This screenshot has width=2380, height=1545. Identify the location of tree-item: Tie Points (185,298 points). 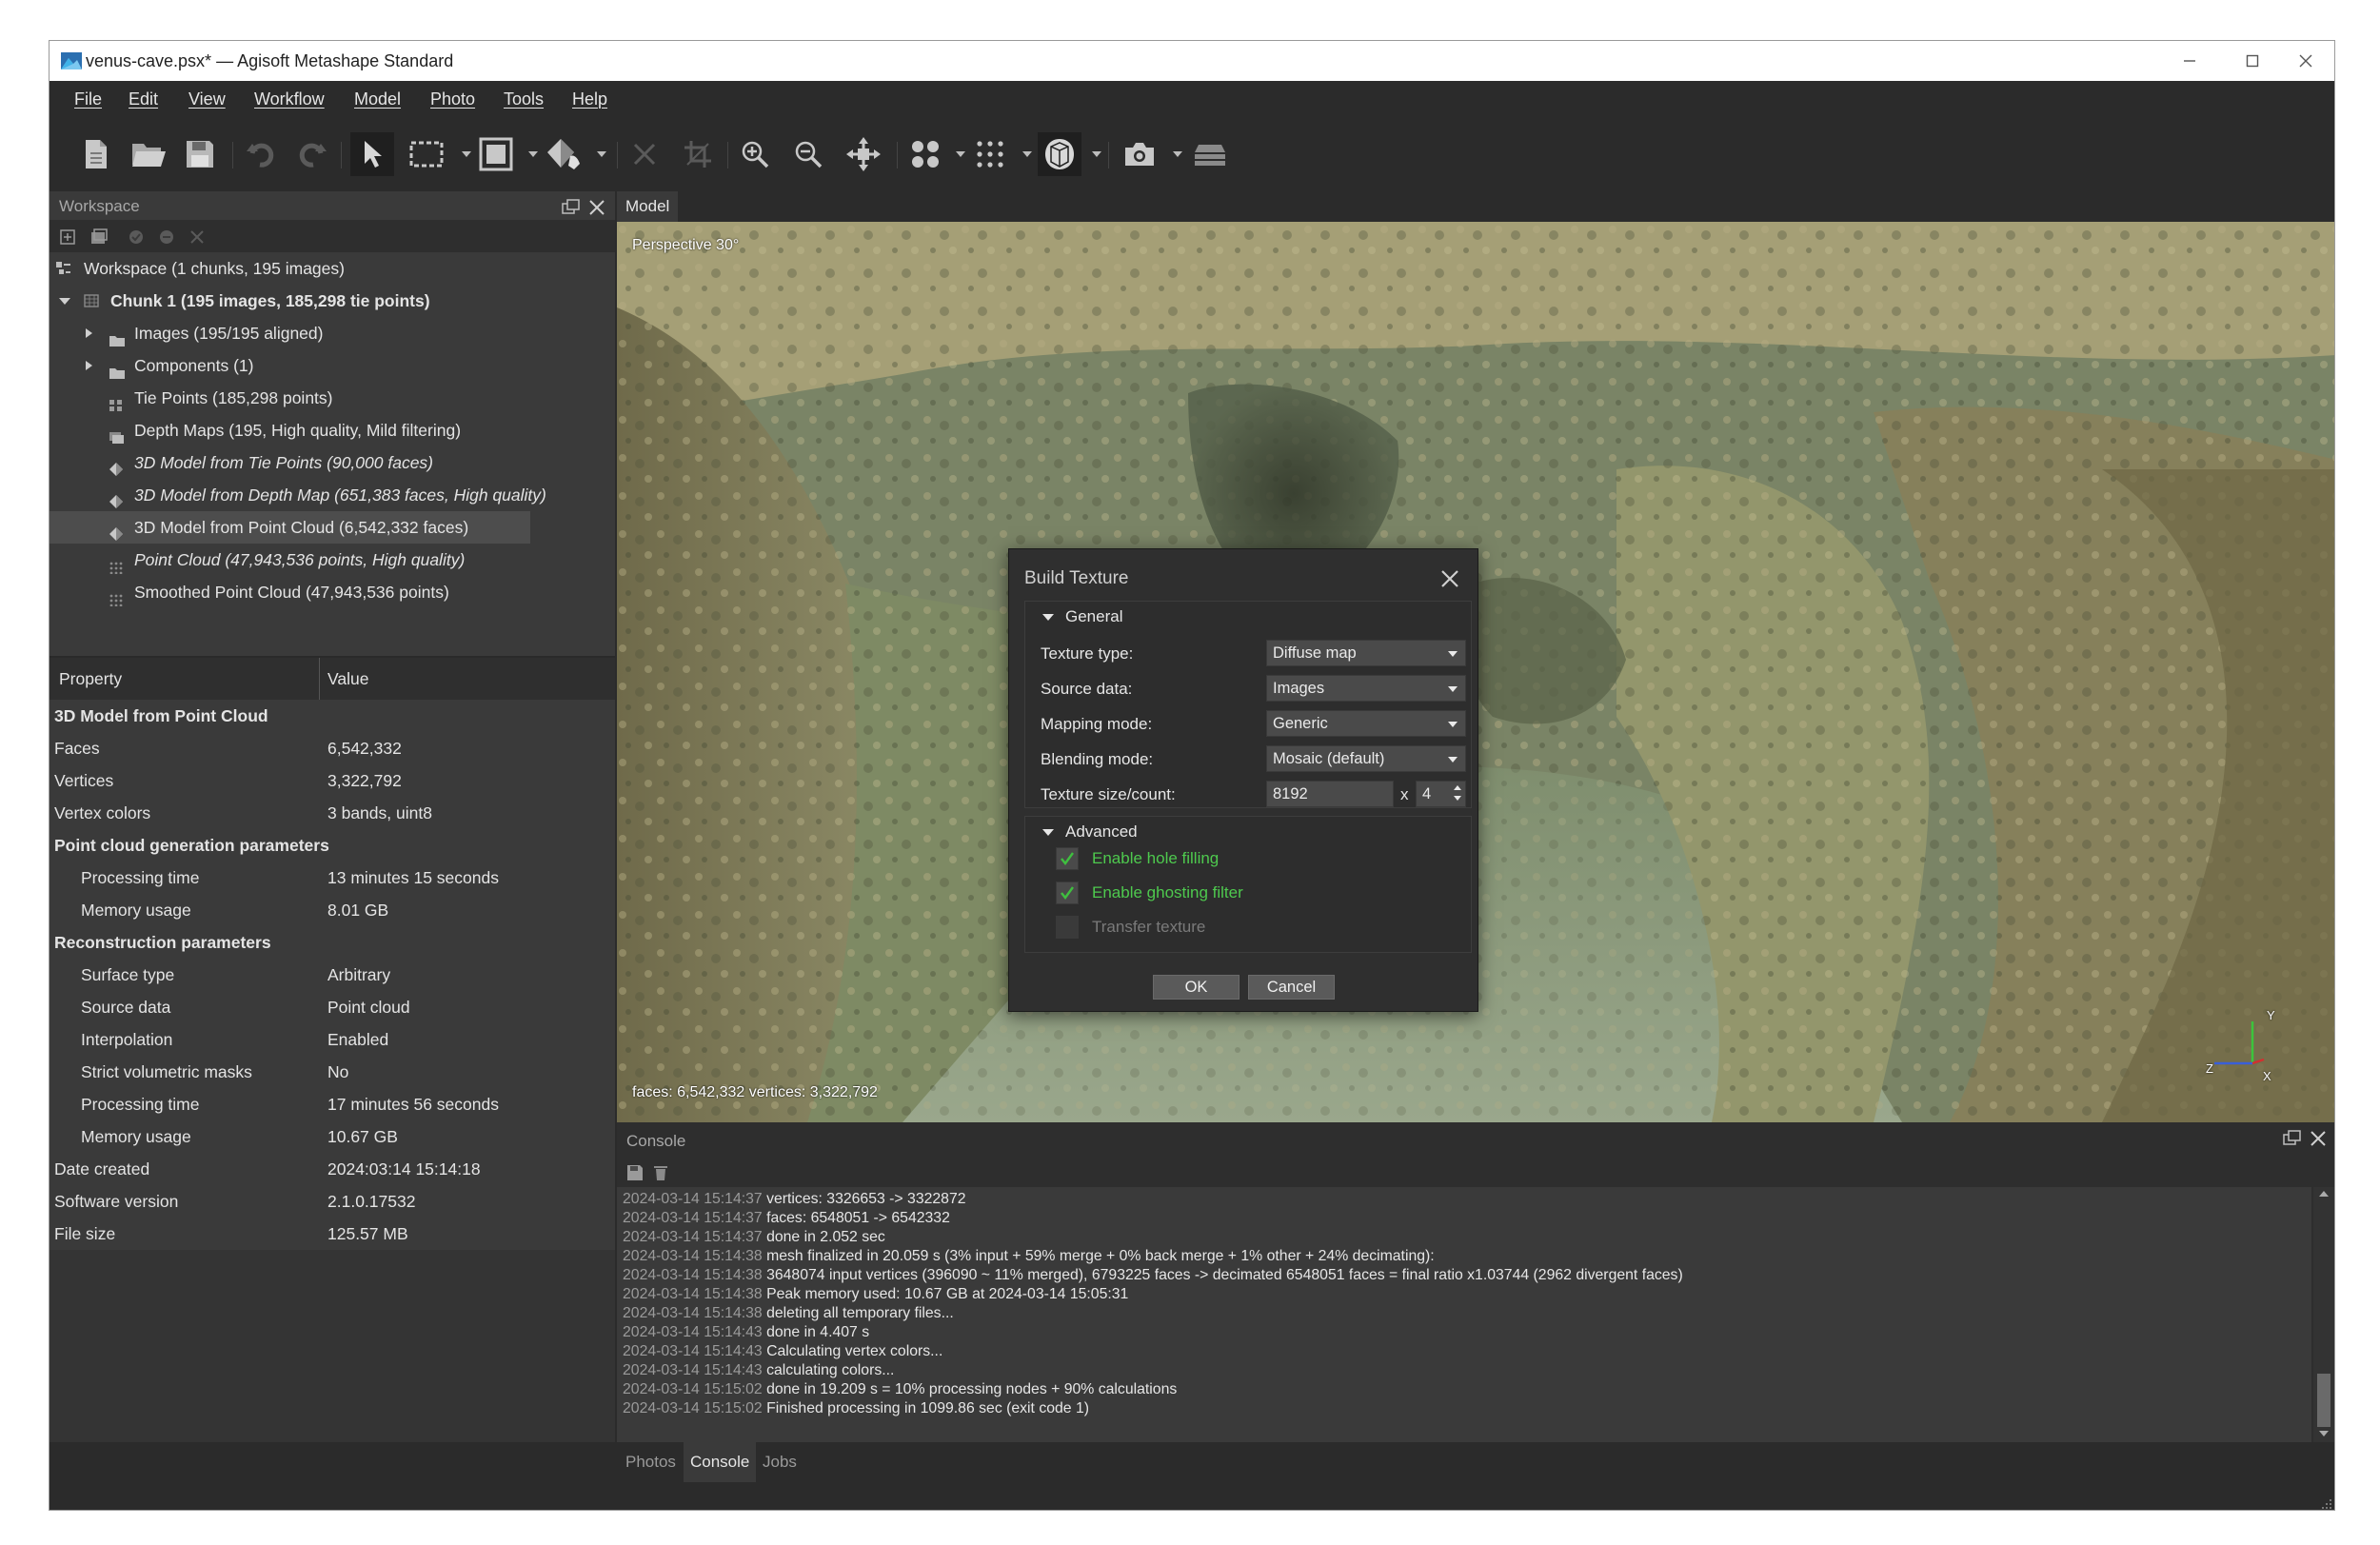
(332, 398).